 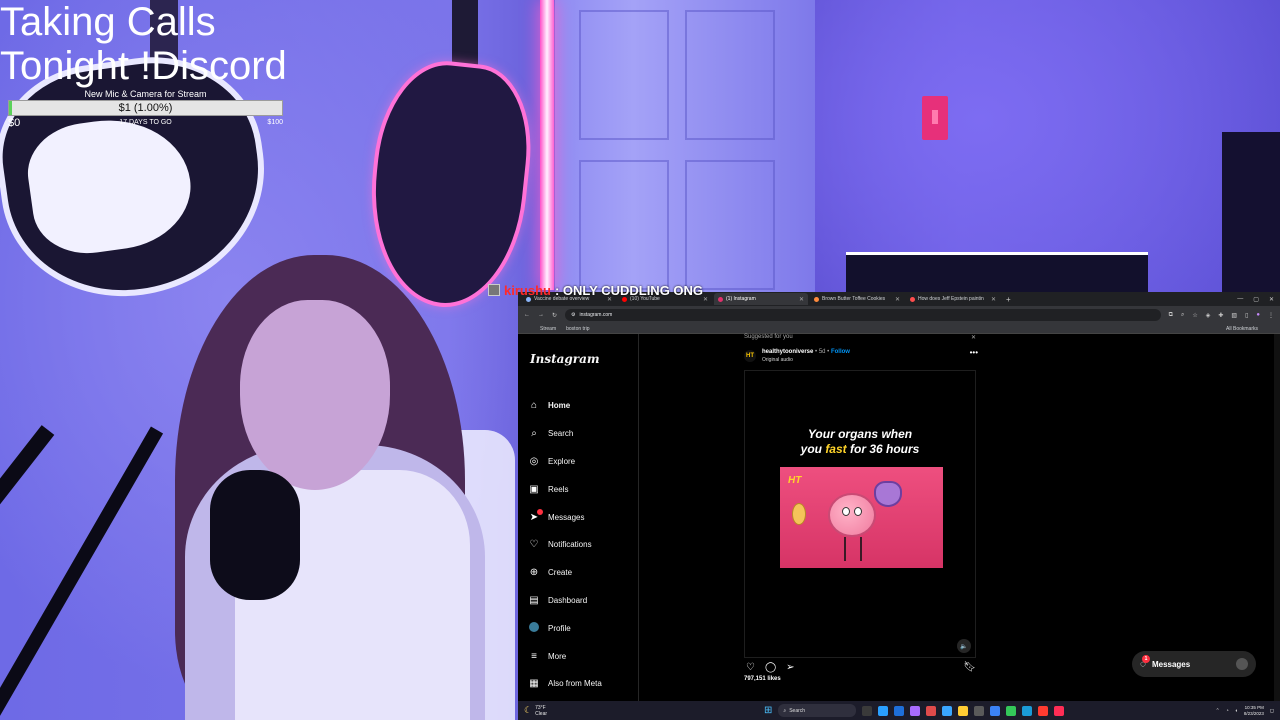 What do you see at coordinates (583, 434) in the screenshot?
I see `sidebar-item-search: ⌕ Search` at bounding box center [583, 434].